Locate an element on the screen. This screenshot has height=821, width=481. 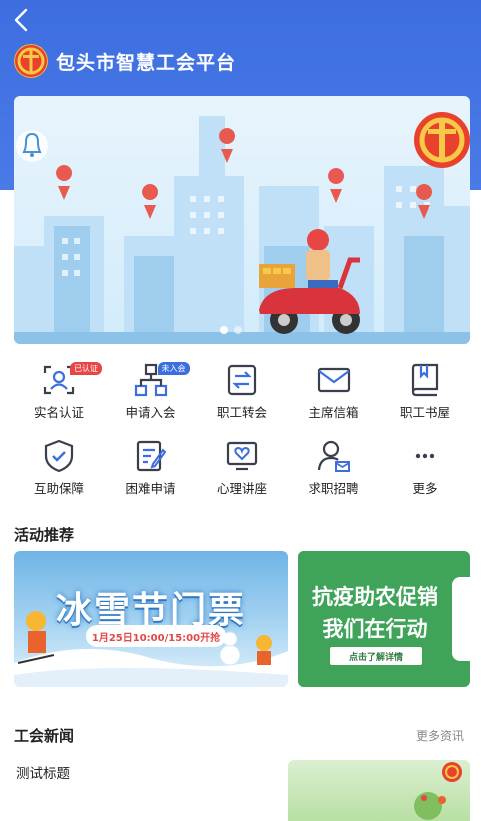
chevron-left-icon is located at coordinates (21, 20).